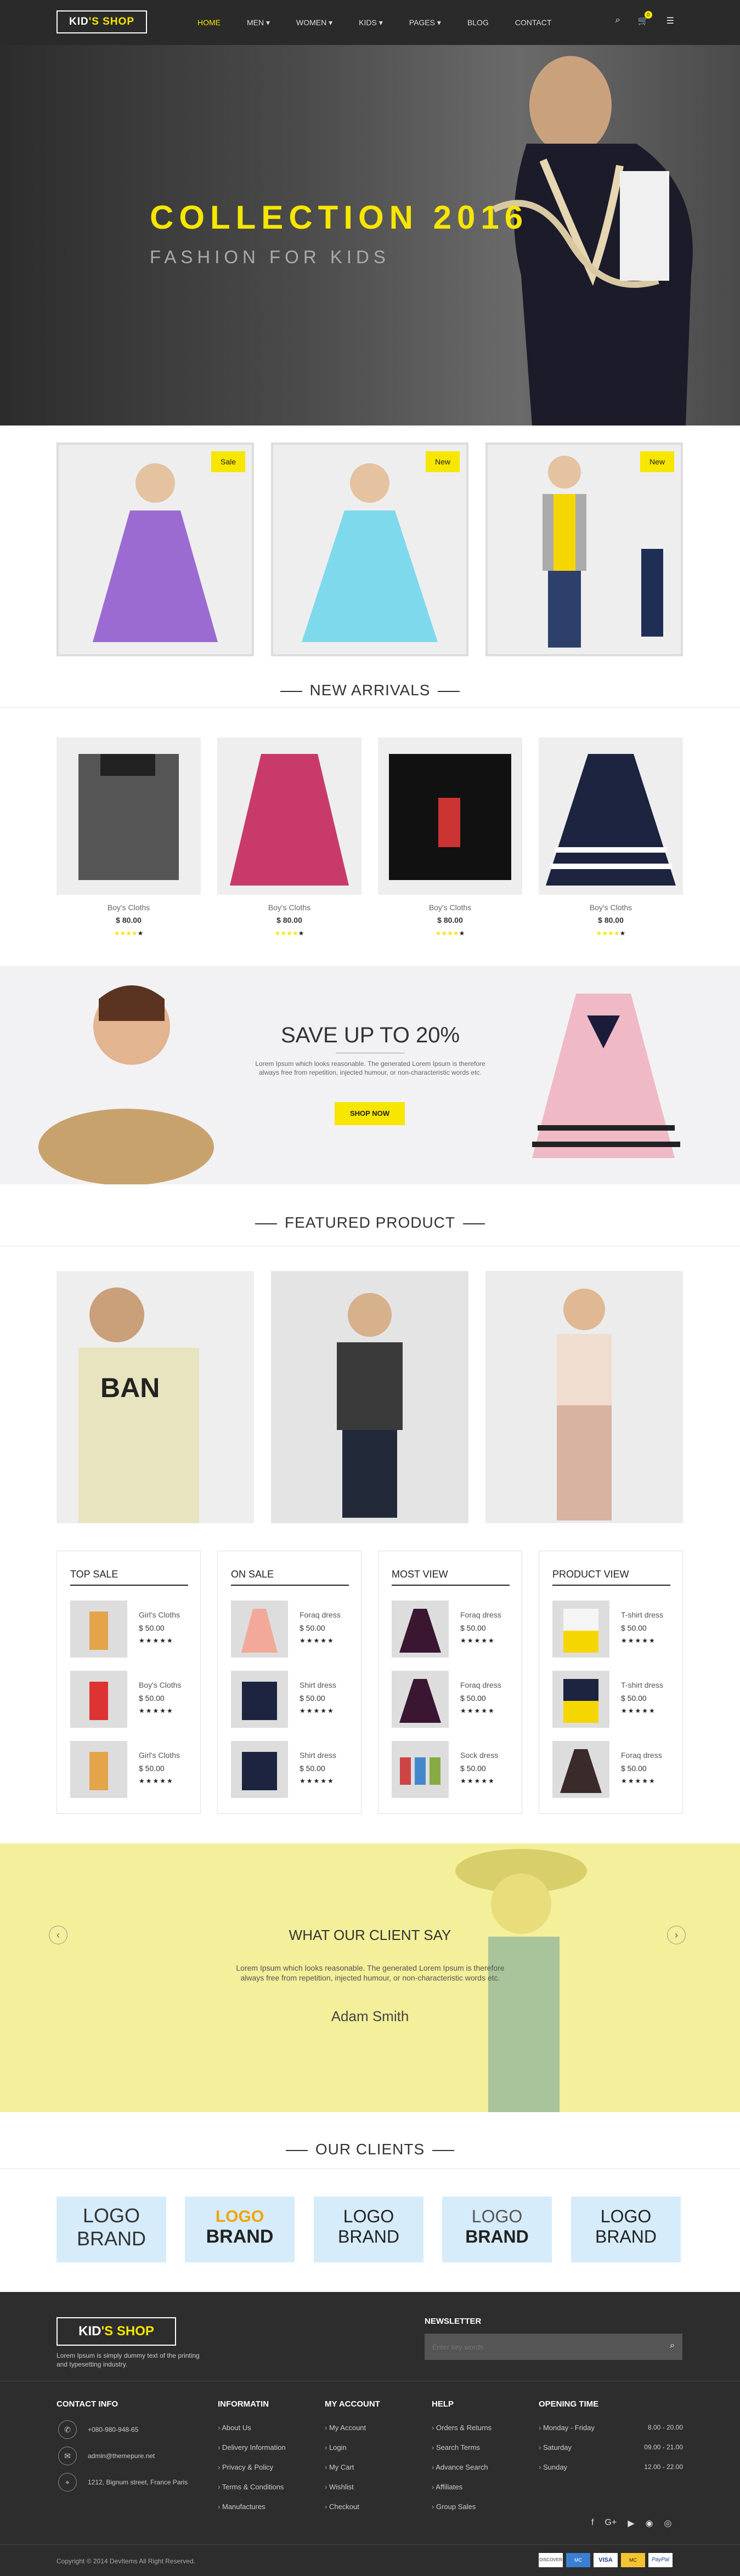 The image size is (740, 2576). Describe the element at coordinates (116, 2332) in the screenshot. I see `footer-logo: KID'S SHOP` at that location.